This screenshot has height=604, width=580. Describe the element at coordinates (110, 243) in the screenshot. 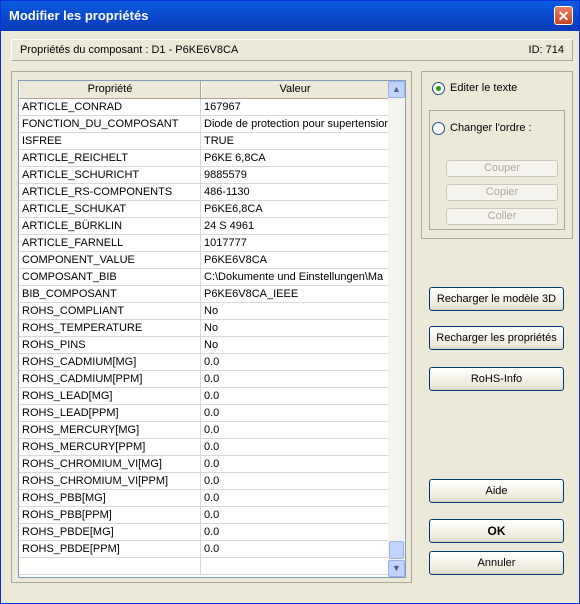

I see `property-cell: ARTICLE_FARNELL` at that location.